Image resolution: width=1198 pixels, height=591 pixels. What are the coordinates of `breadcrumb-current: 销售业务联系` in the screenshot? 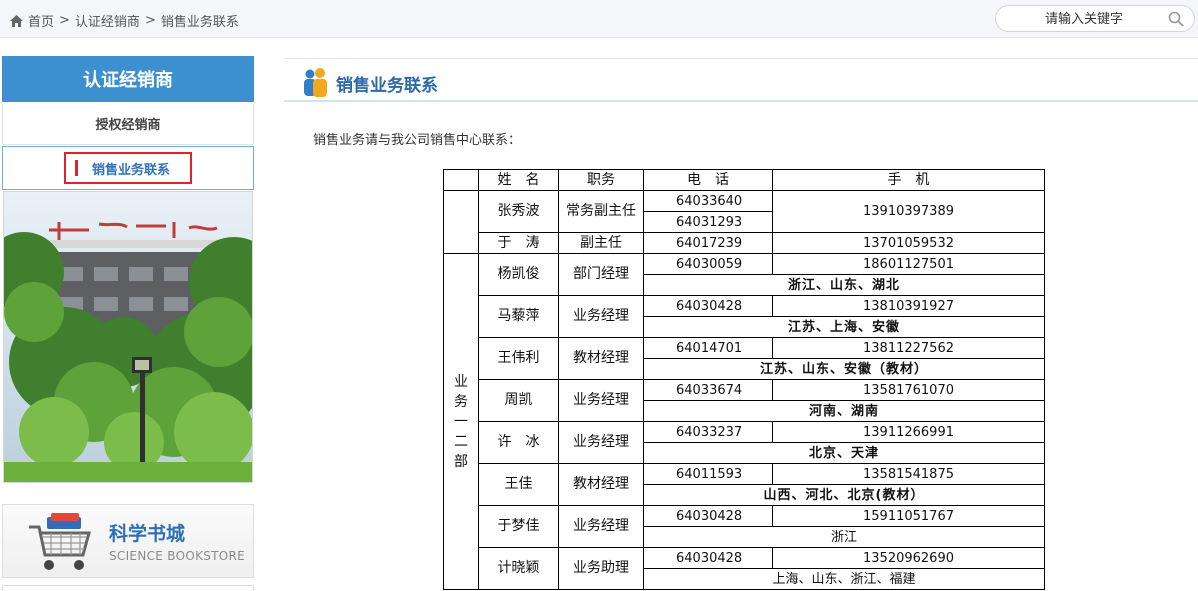 It's located at (199, 22).